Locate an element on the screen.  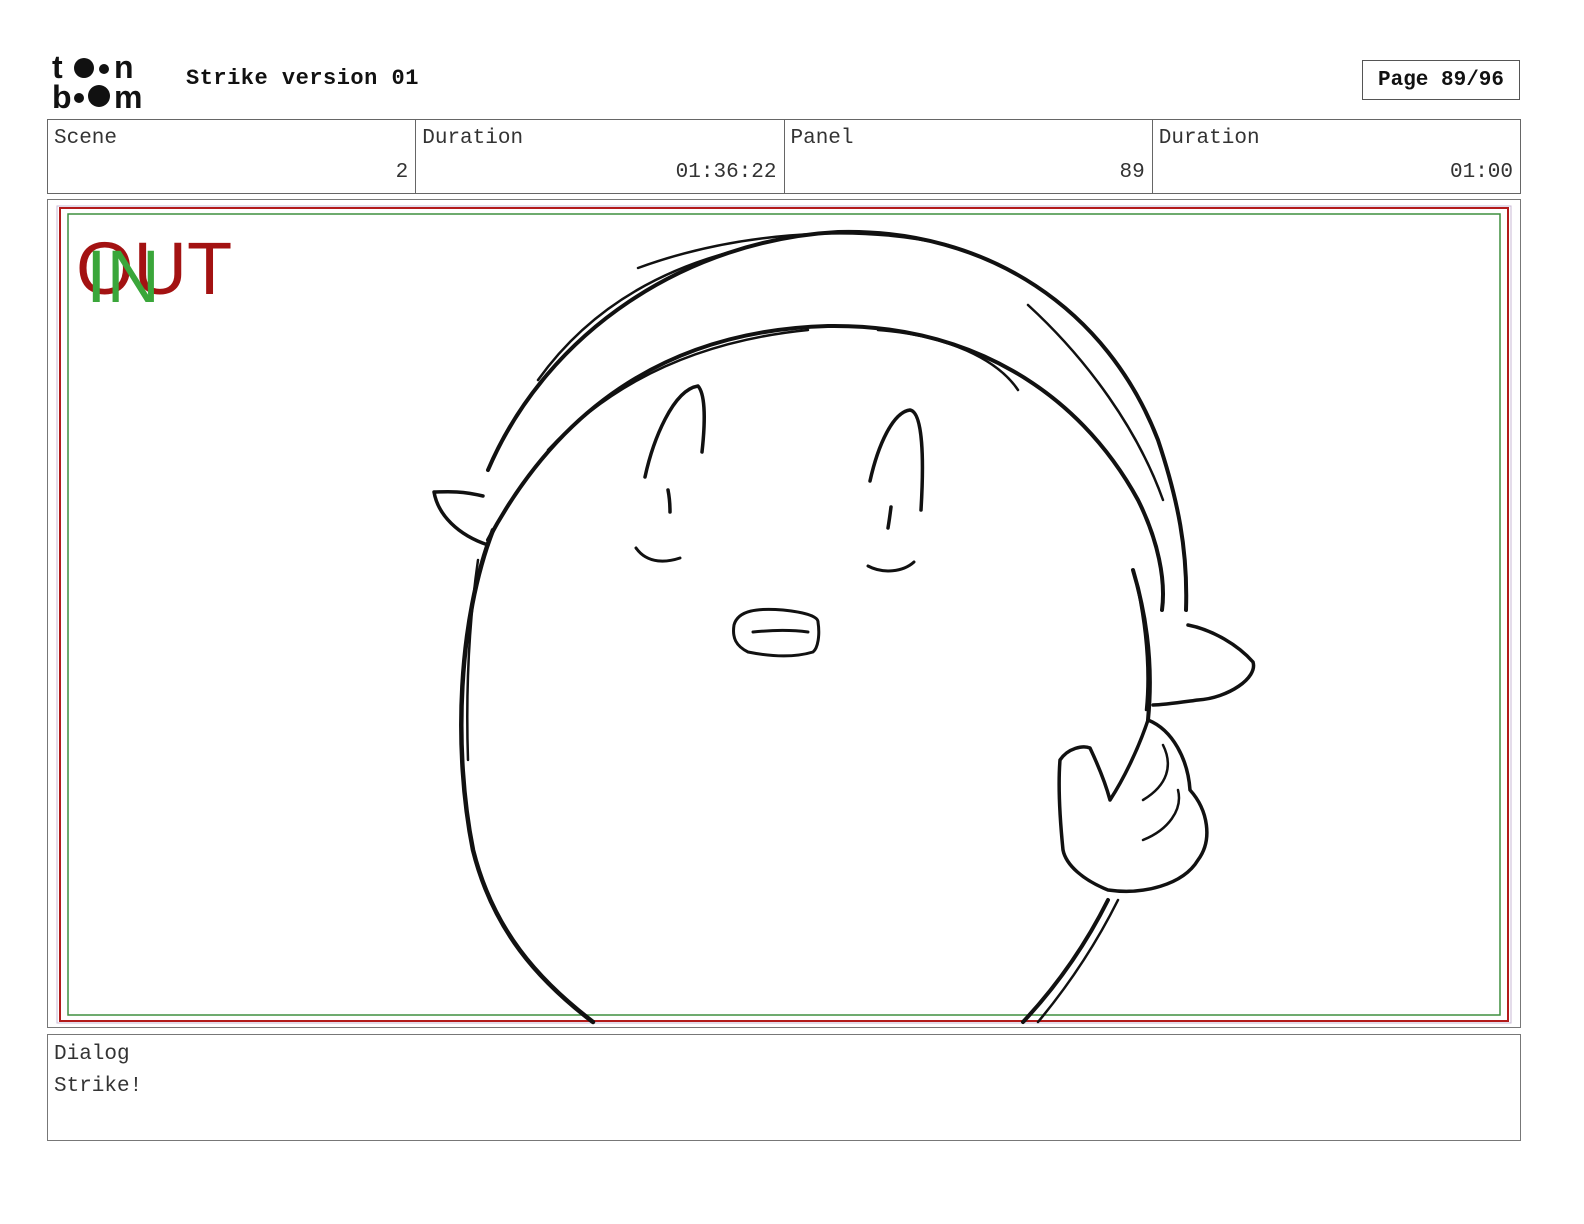
panel-value: 89 is located at coordinates (1132, 172).